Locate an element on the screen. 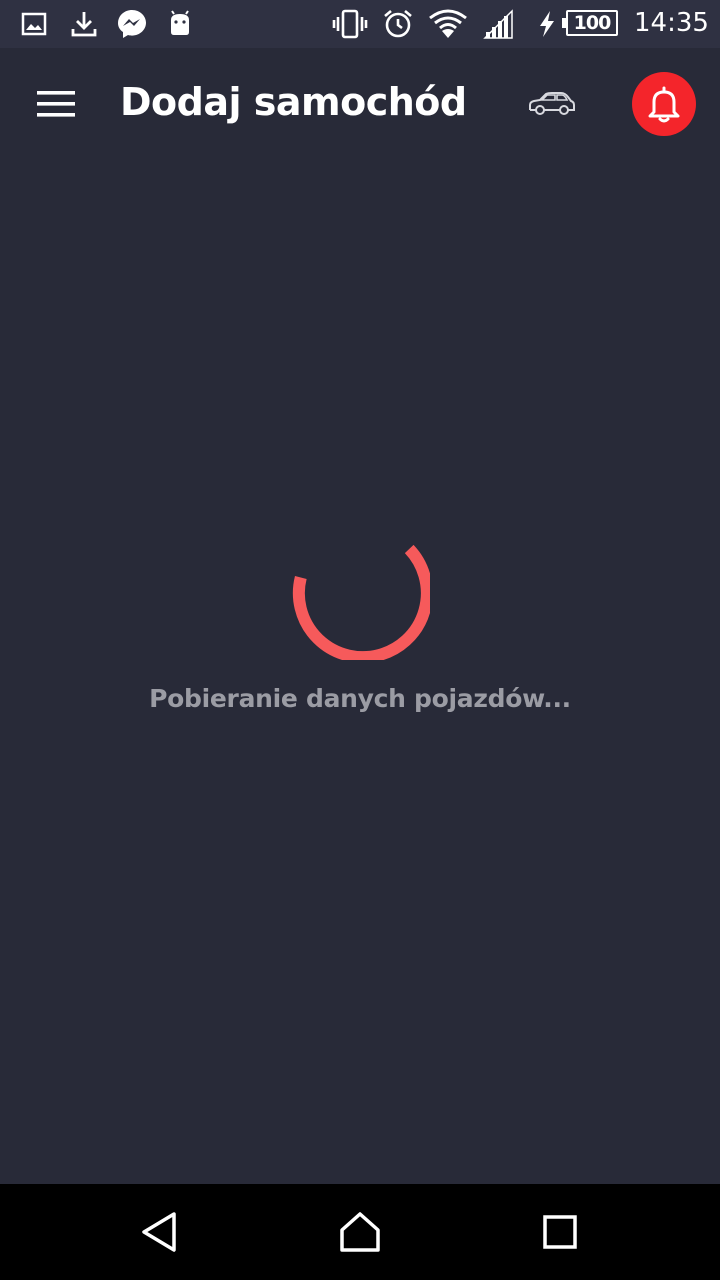 This screenshot has height=1280, width=720. wifi-icon is located at coordinates (448, 24).